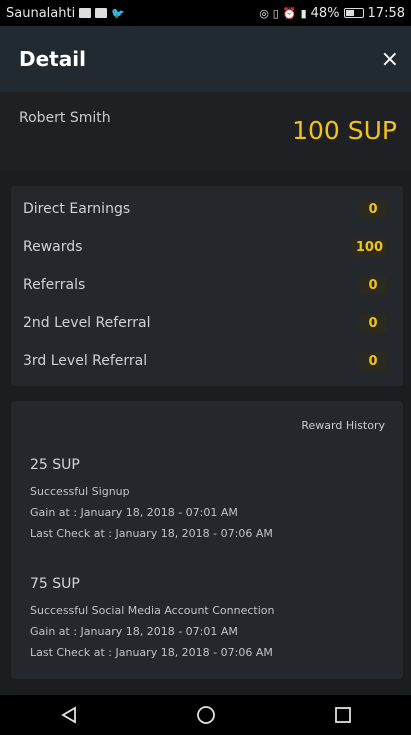 The width and height of the screenshot is (411, 735). I want to click on total-balance: 100 SUP, so click(344, 130).